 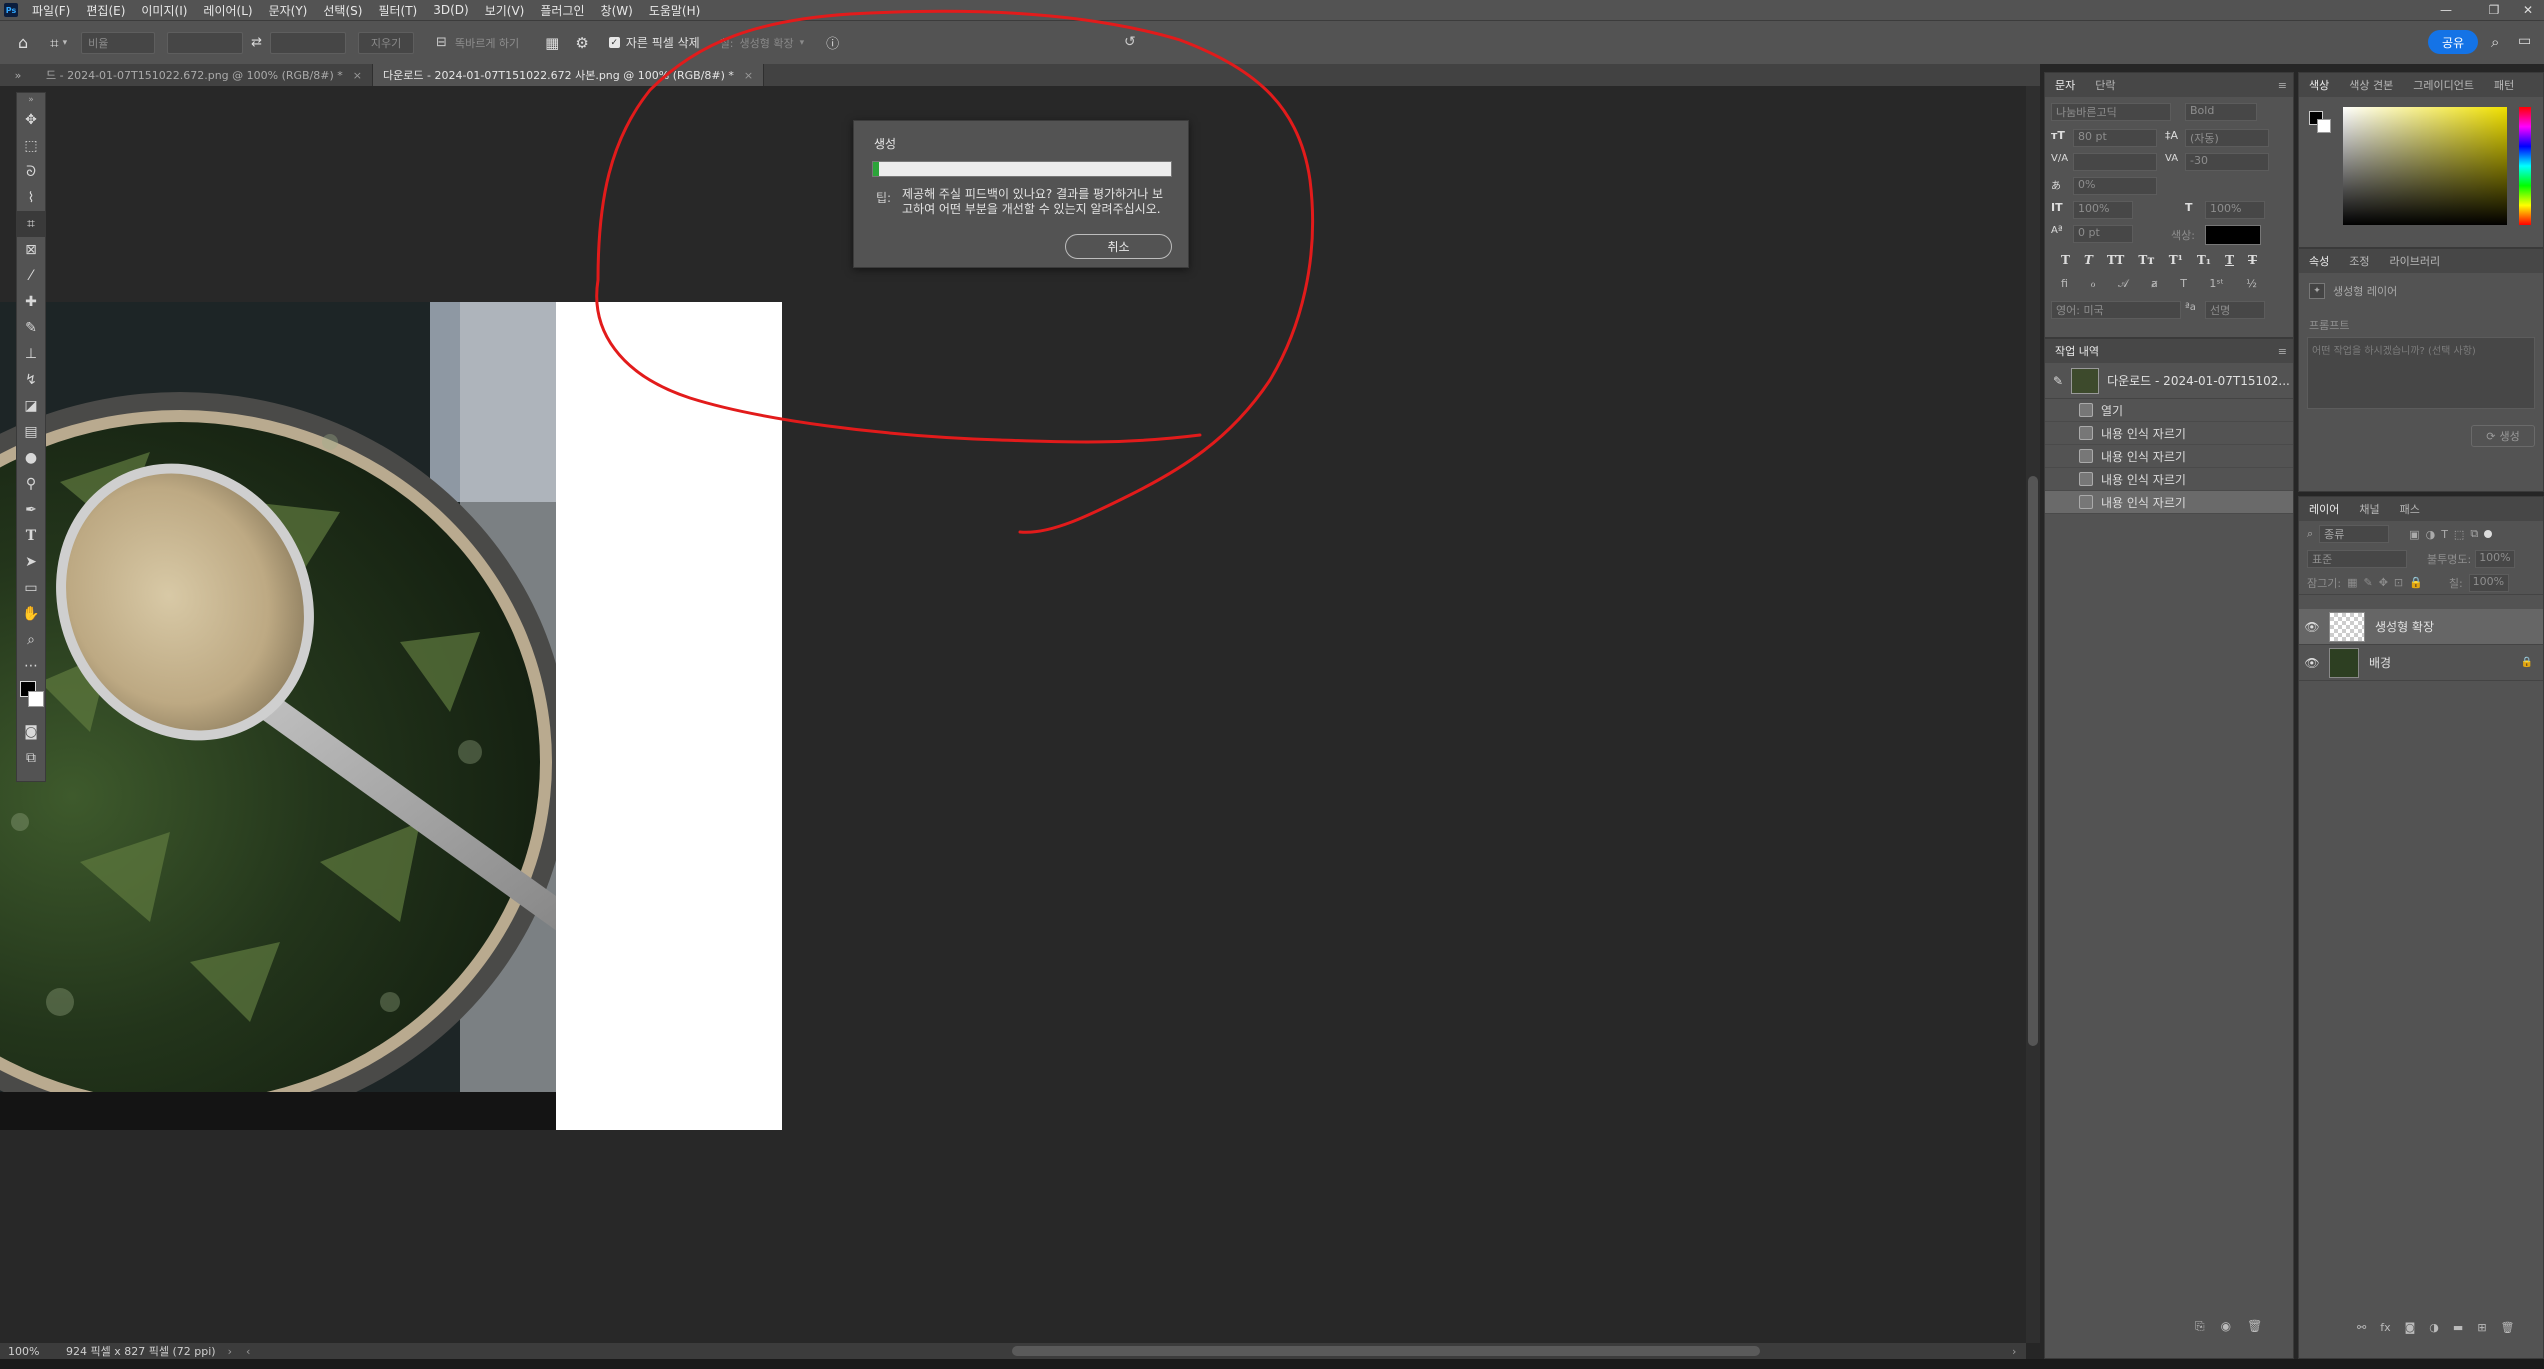 I want to click on menu-3d: 3D(D), so click(x=450, y=10).